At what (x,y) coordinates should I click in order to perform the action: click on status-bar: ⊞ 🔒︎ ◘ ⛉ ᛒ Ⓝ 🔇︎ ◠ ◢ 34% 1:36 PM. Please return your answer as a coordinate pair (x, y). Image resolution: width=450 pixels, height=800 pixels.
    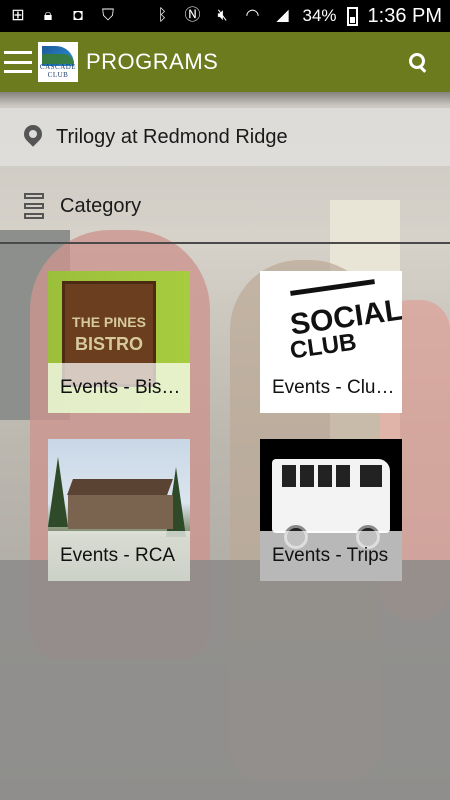
    Looking at the image, I should click on (225, 16).